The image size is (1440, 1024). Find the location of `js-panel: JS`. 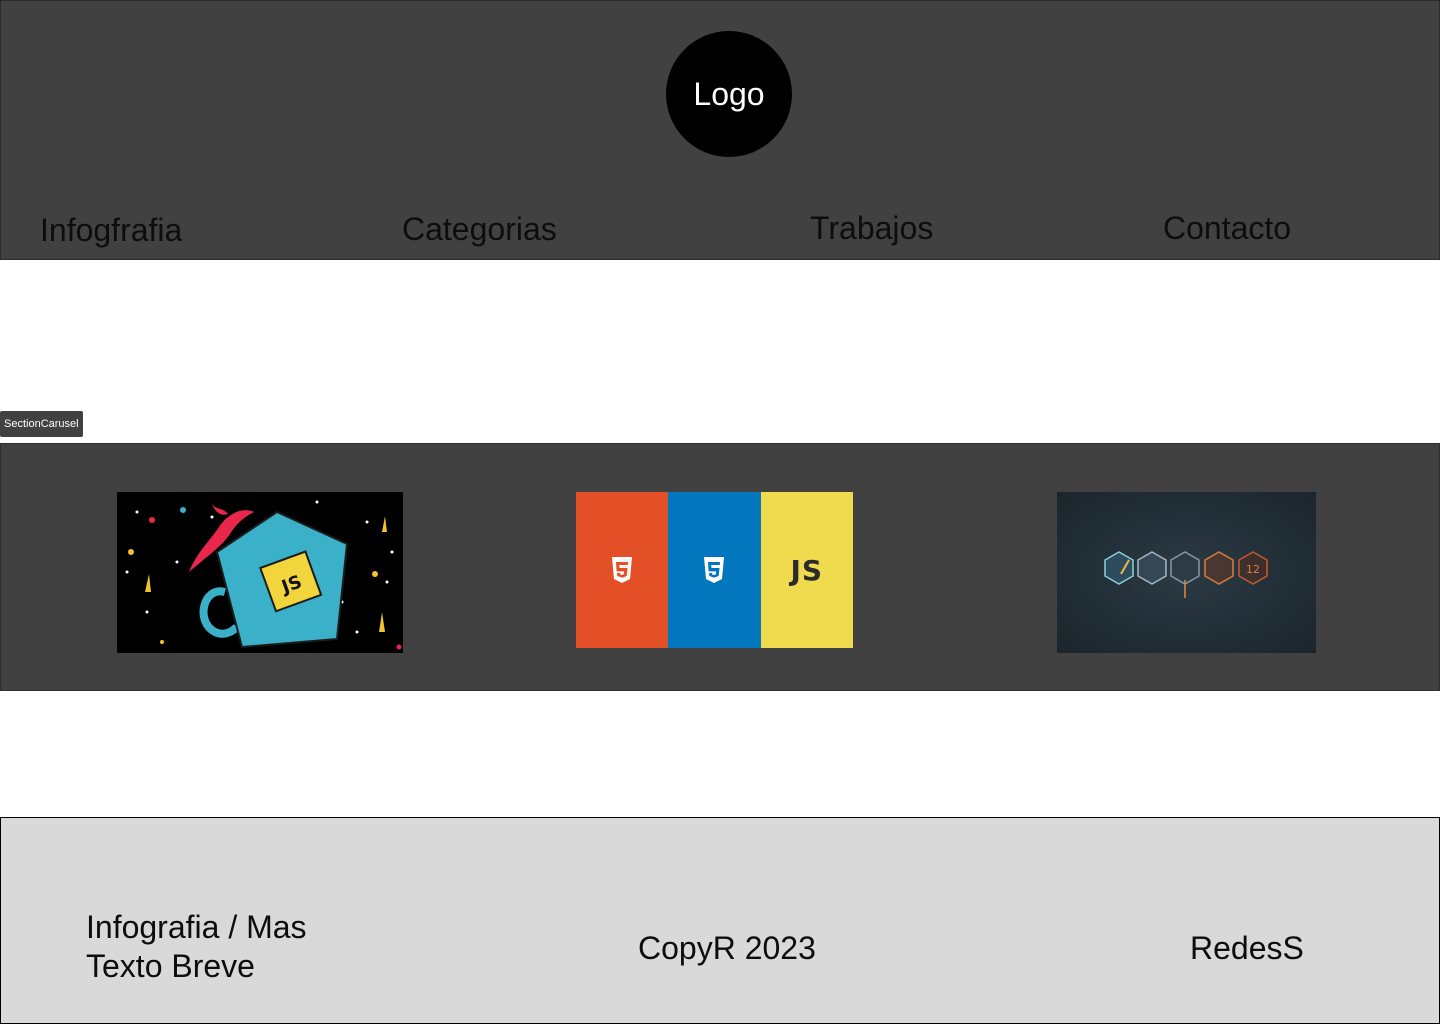

js-panel: JS is located at coordinates (806, 570).